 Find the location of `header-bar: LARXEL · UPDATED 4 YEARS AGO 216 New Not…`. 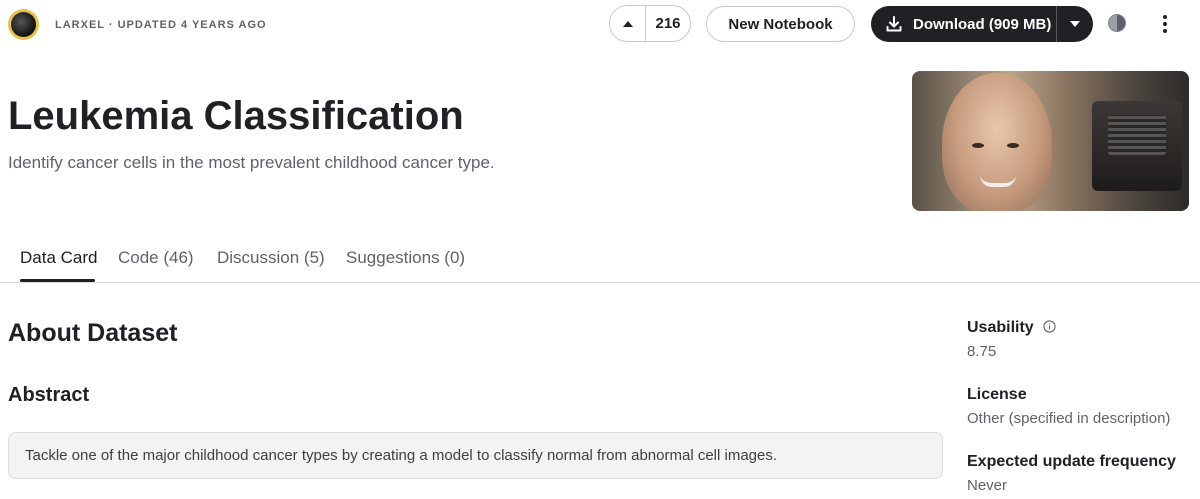

header-bar: LARXEL · UPDATED 4 YEARS AGO 216 New Not… is located at coordinates (600, 24).